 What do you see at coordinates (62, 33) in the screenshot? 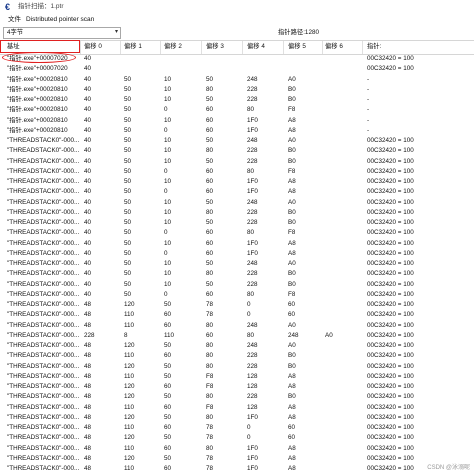
I see `byte-size-select: 4字节 ▾` at bounding box center [62, 33].